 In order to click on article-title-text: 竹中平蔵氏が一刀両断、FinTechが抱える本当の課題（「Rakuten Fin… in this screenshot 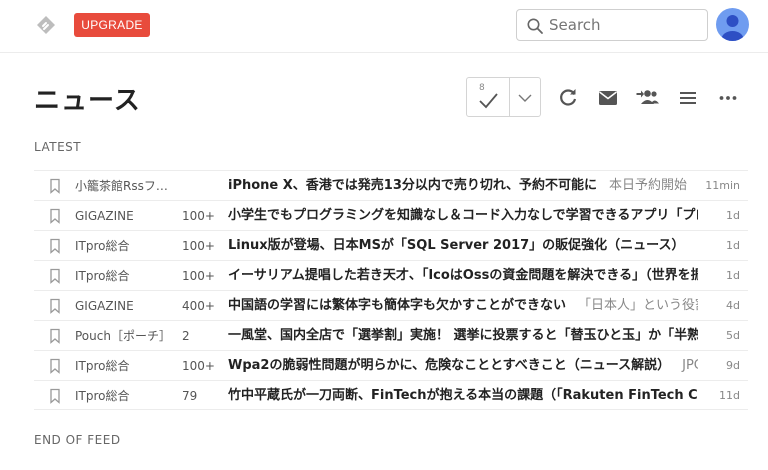, I will do `click(463, 395)`.